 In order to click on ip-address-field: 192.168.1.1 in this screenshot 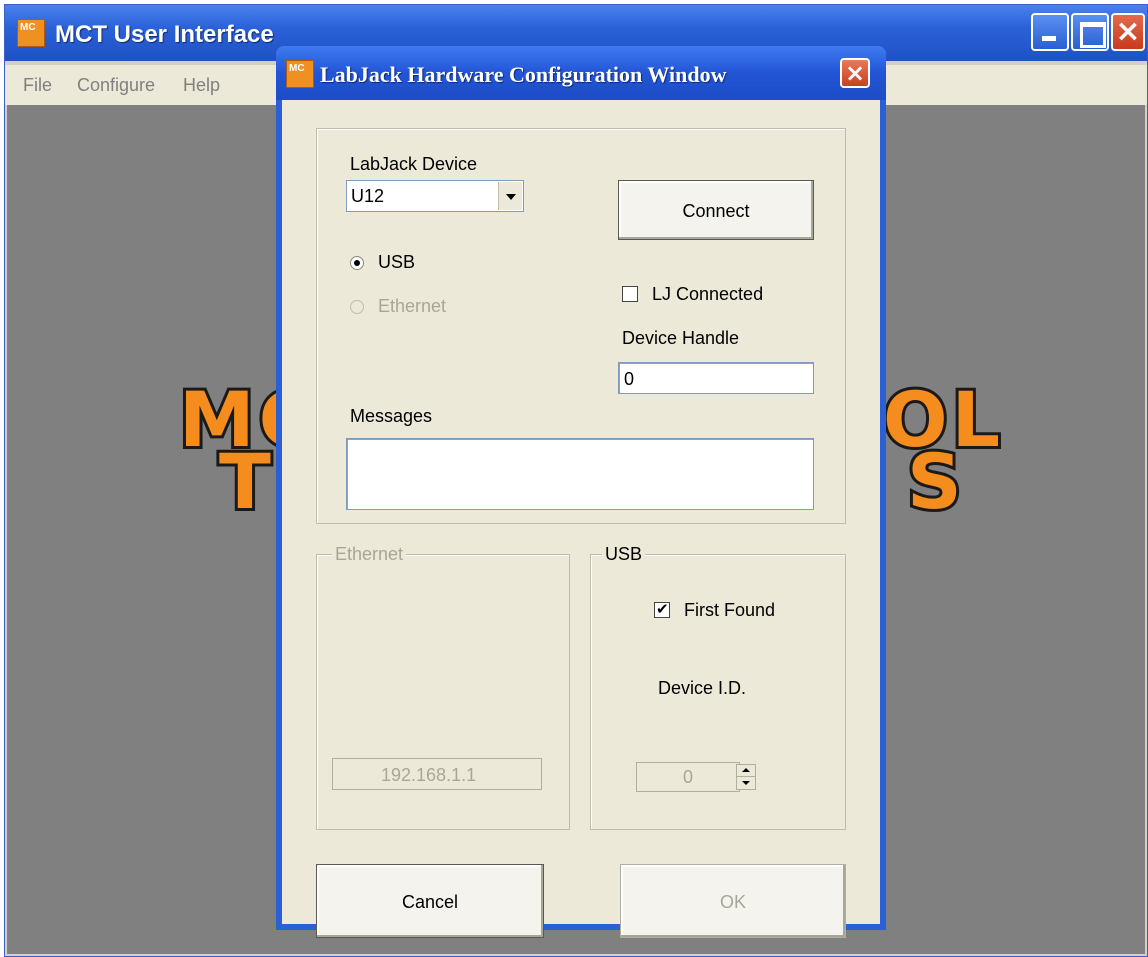, I will do `click(437, 774)`.